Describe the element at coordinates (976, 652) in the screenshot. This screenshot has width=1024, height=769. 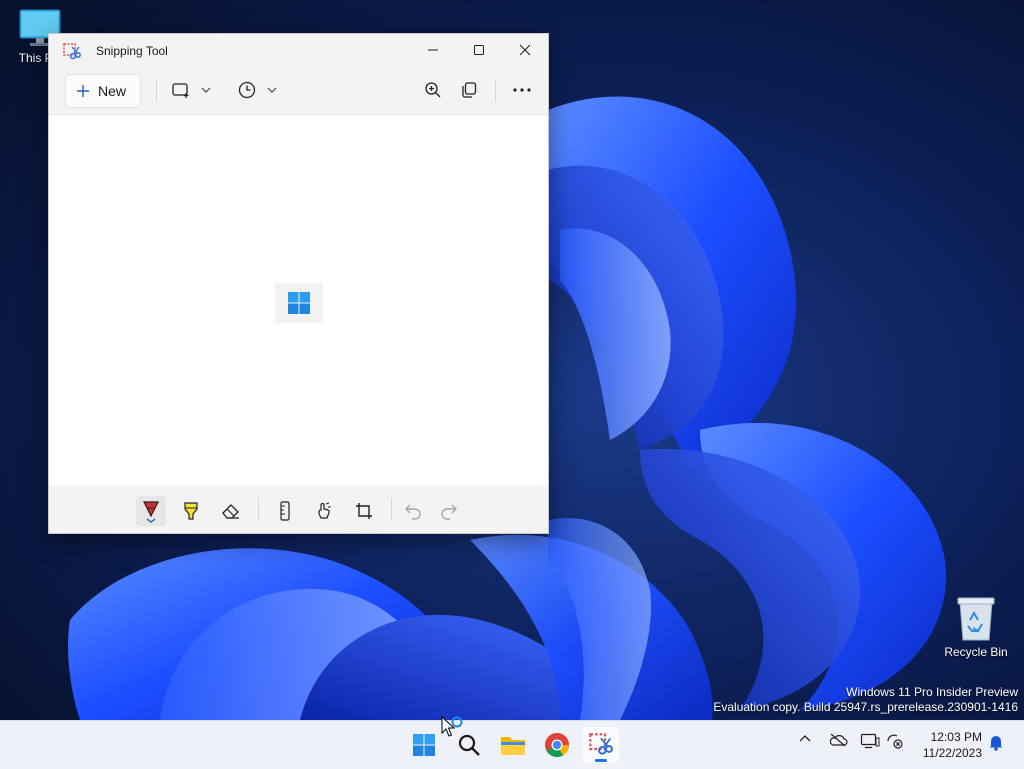
I see `desktop-icon-label: Recycle Bin` at that location.